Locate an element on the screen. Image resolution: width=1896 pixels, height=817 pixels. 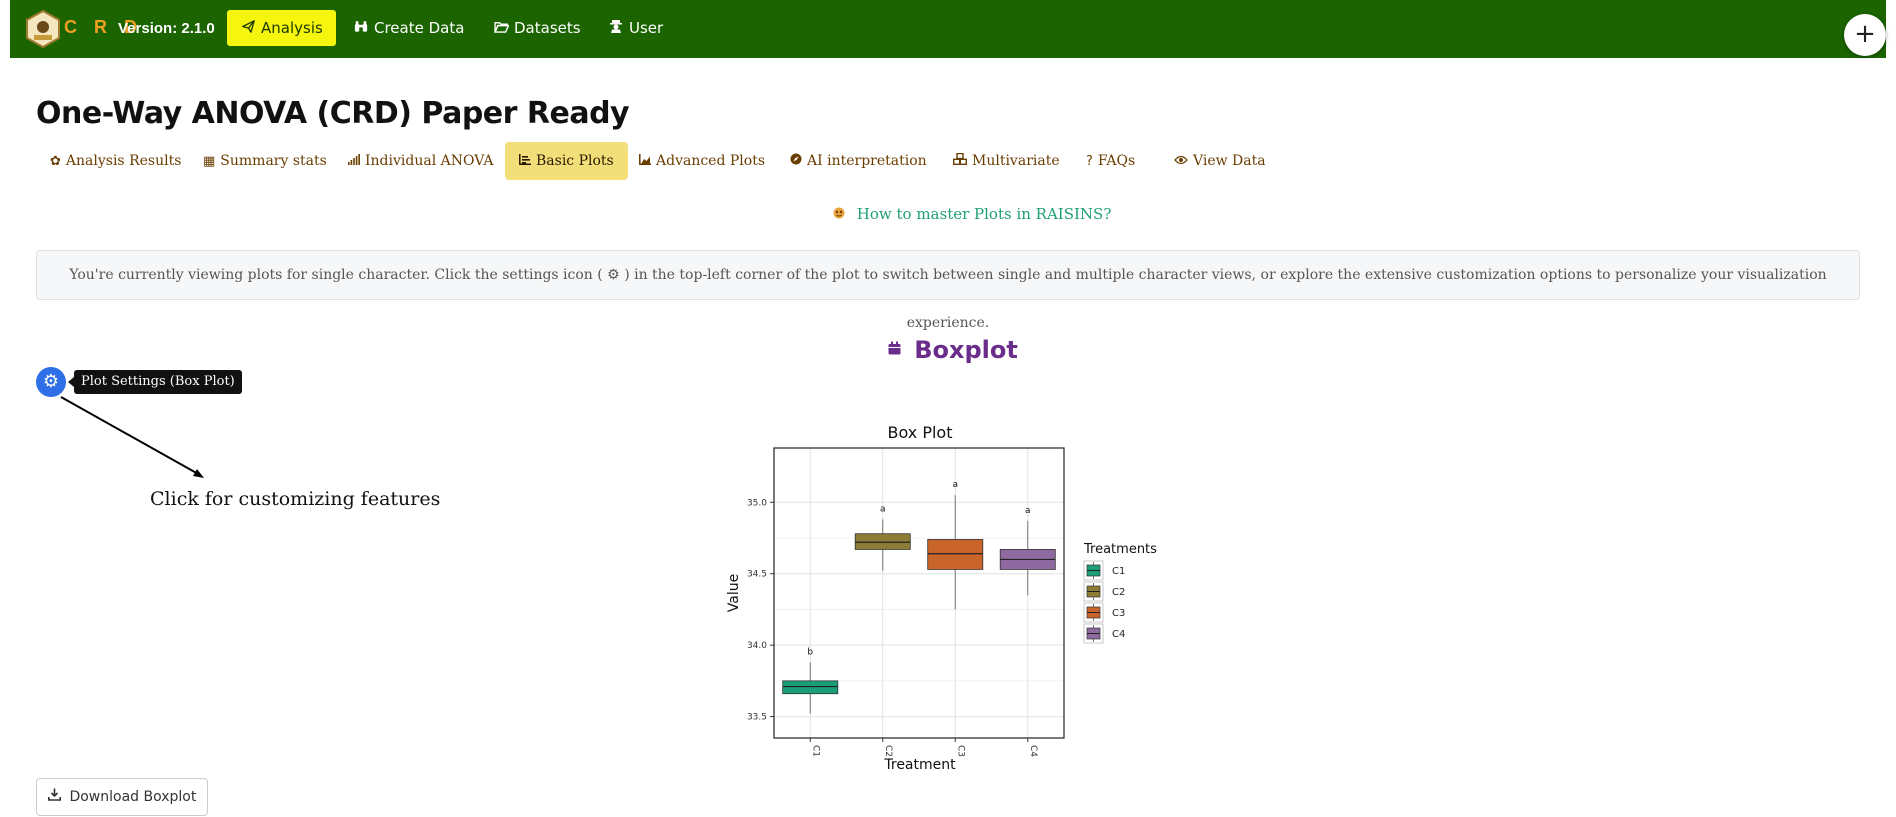
paper-plane-icon is located at coordinates (248, 30).